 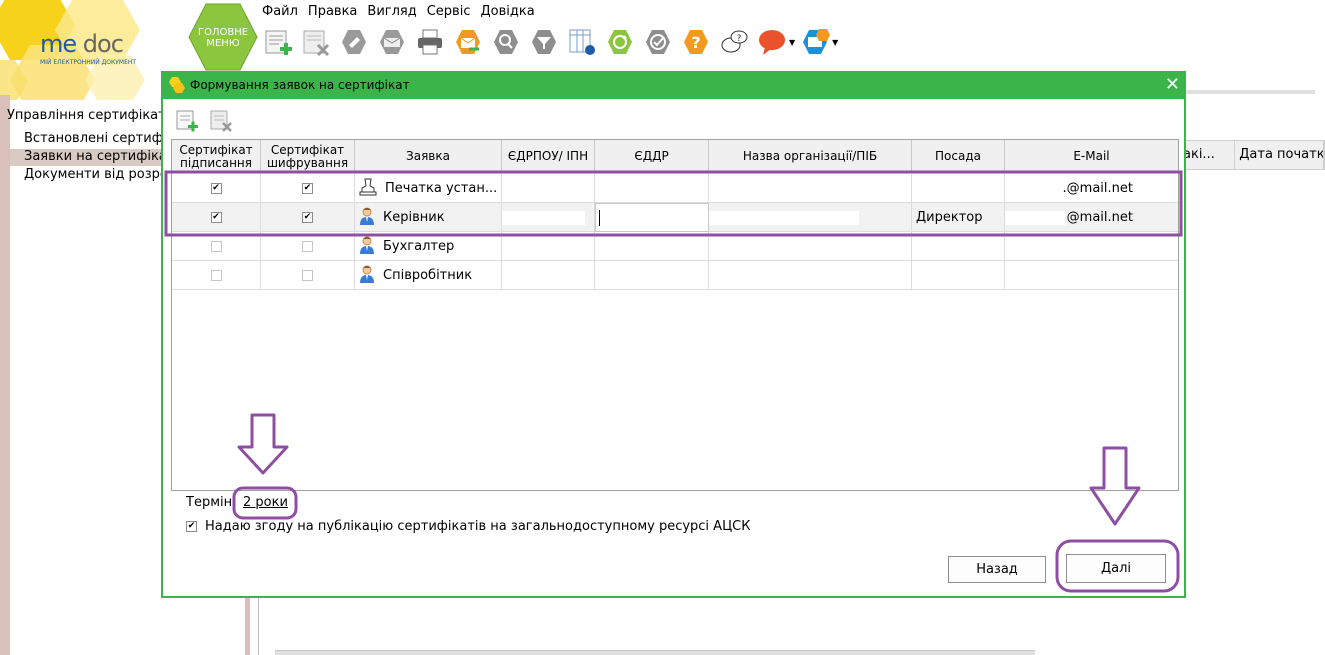 What do you see at coordinates (300, 85) in the screenshot?
I see `dialog-title: Формування заявок на сертифікат` at bounding box center [300, 85].